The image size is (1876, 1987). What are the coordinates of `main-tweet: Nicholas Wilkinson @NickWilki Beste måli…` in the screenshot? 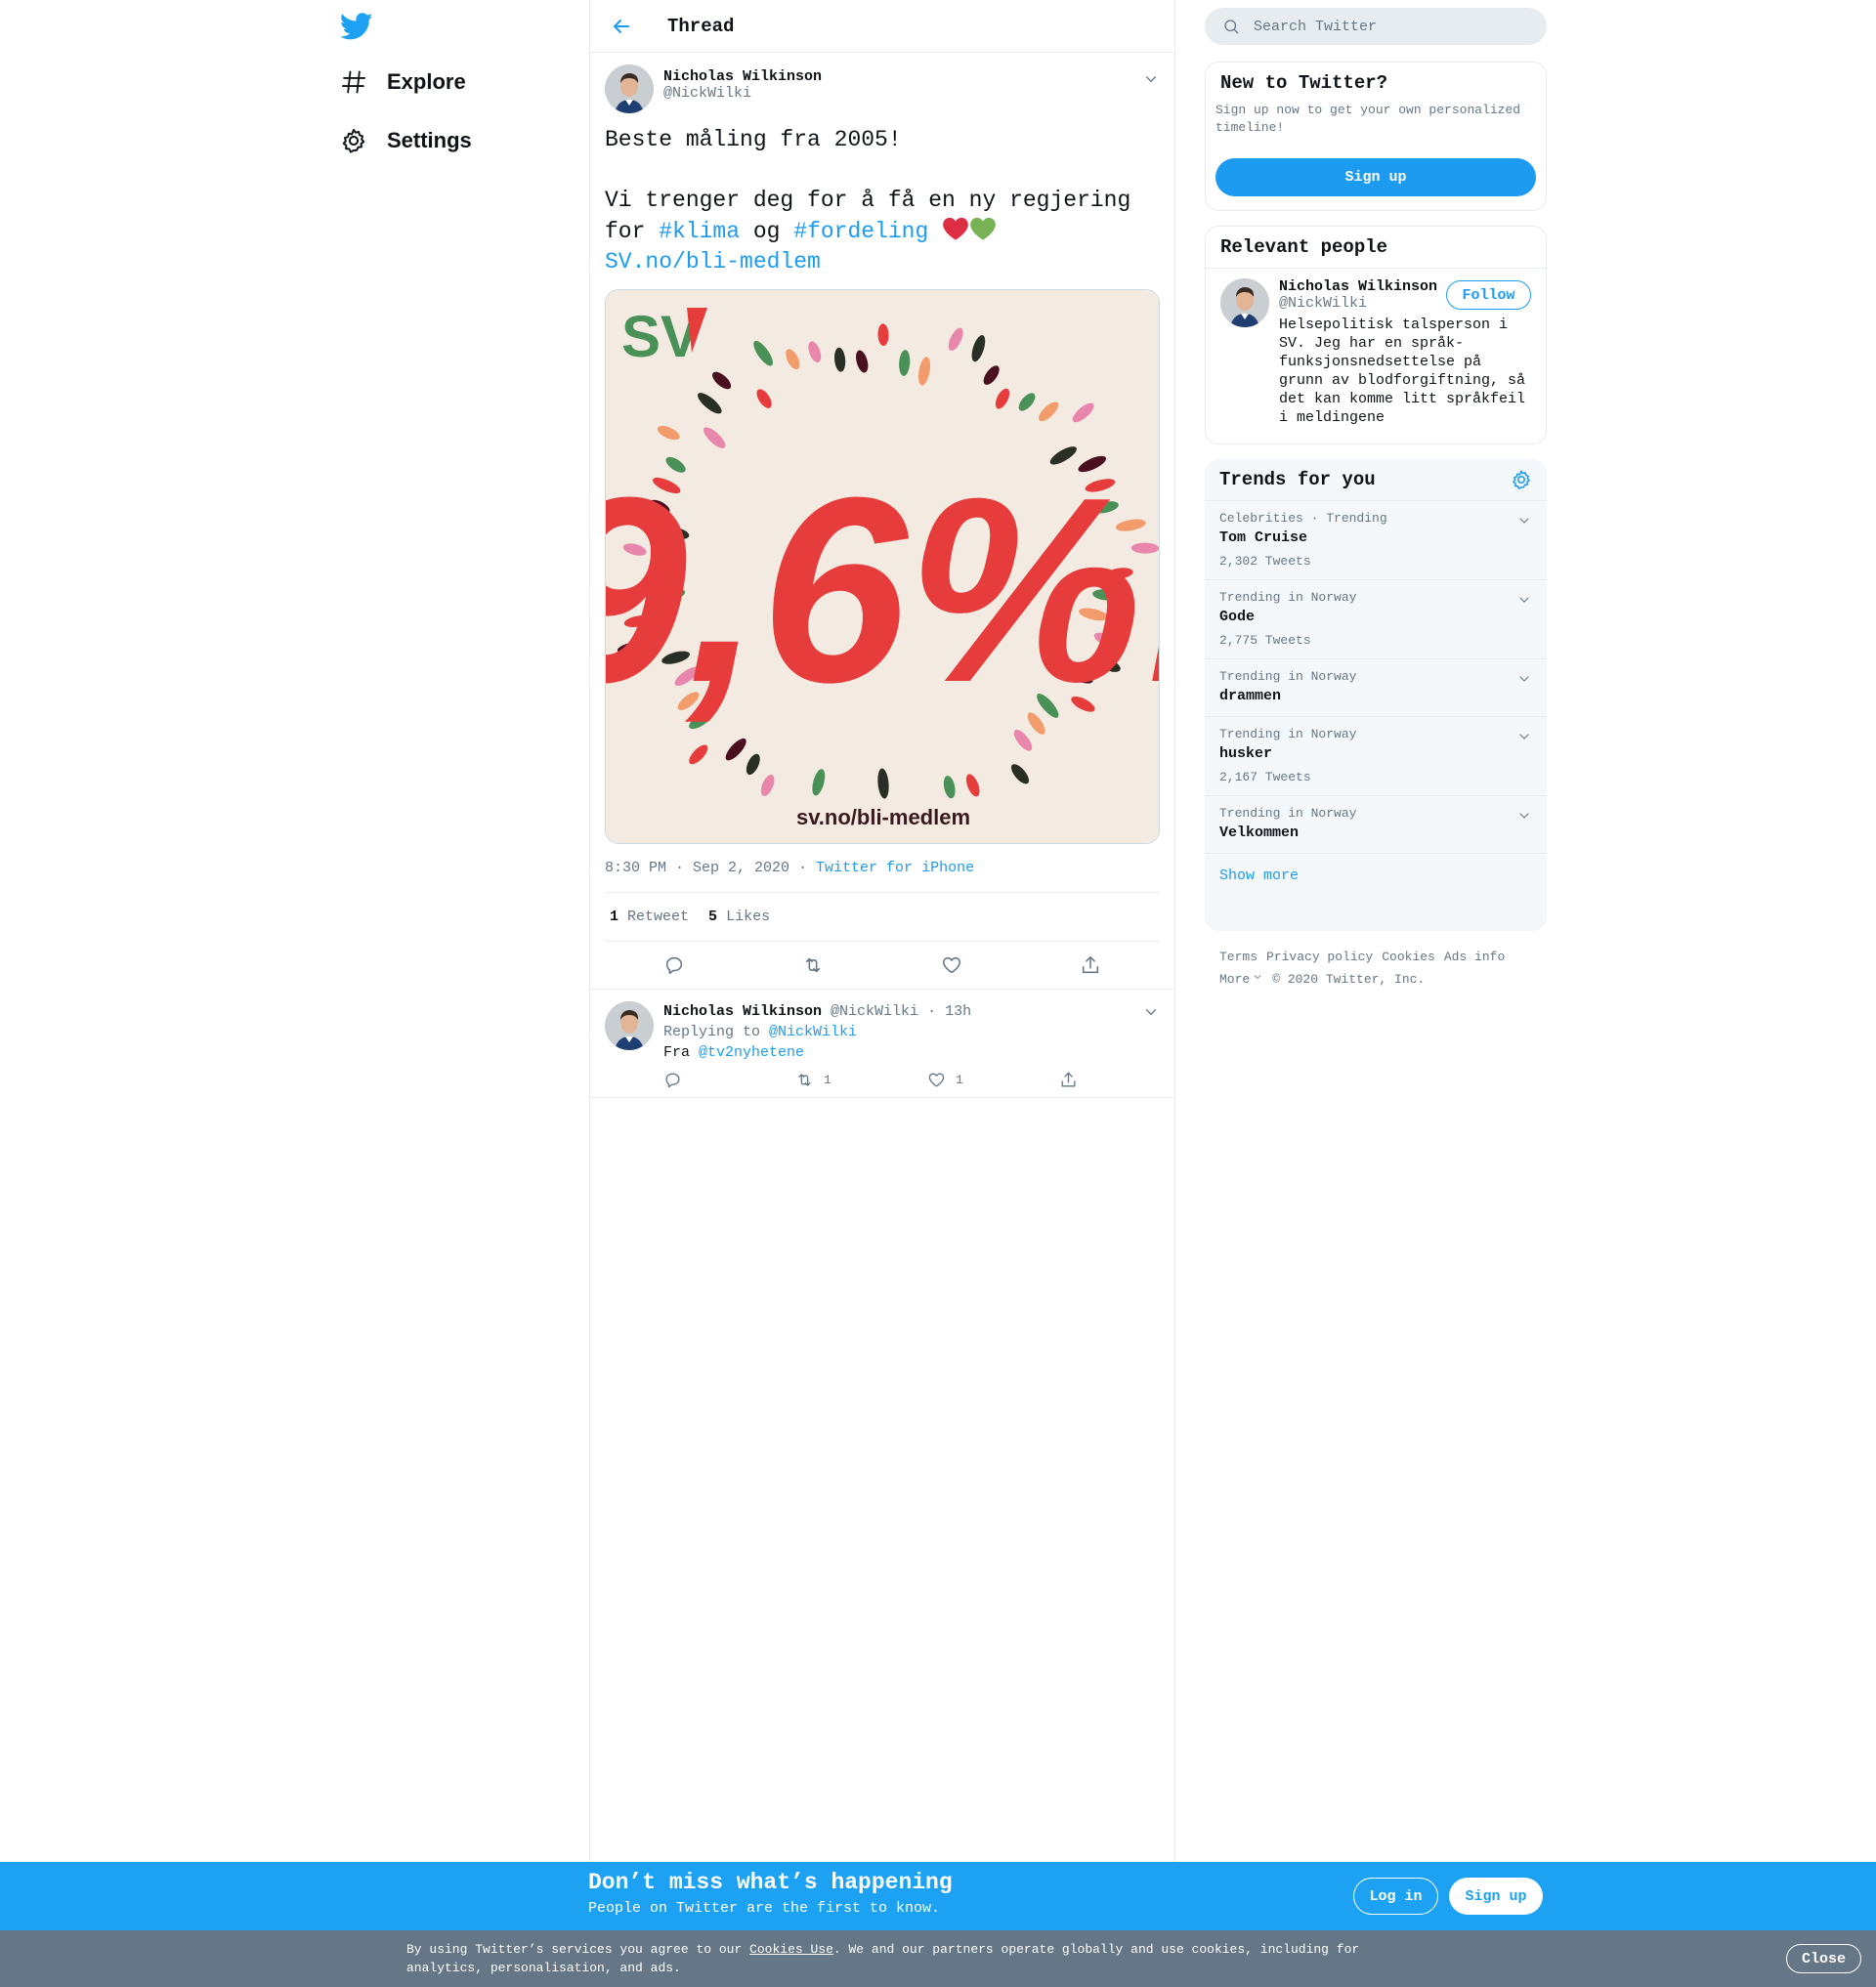 It's located at (882, 521).